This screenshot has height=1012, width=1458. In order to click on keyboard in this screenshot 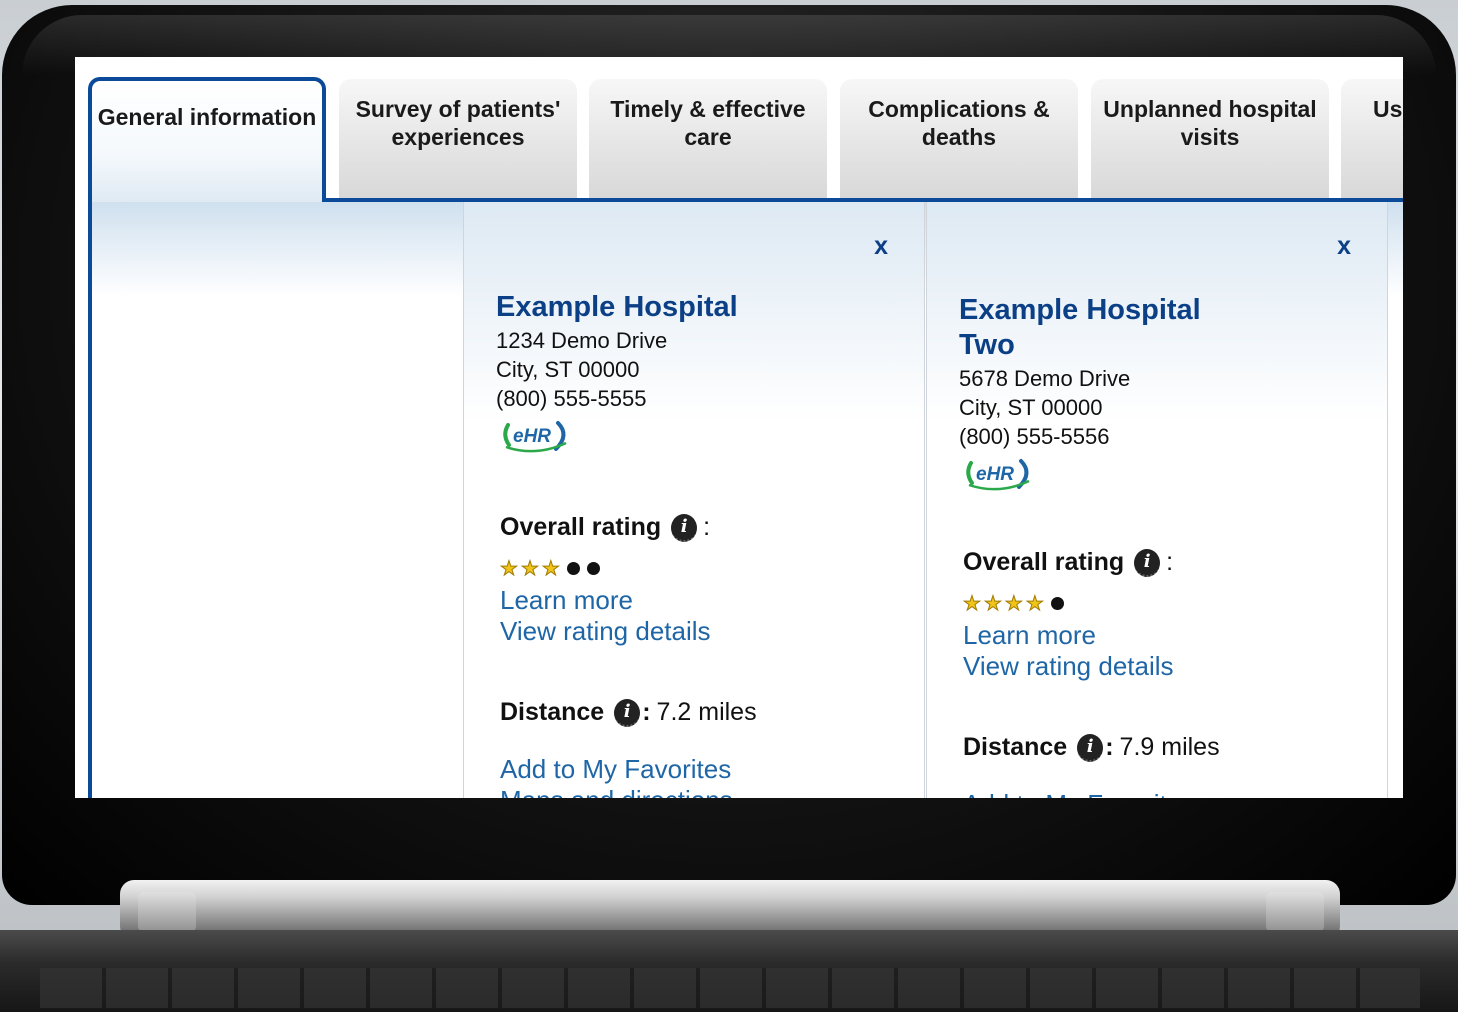, I will do `click(730, 988)`.